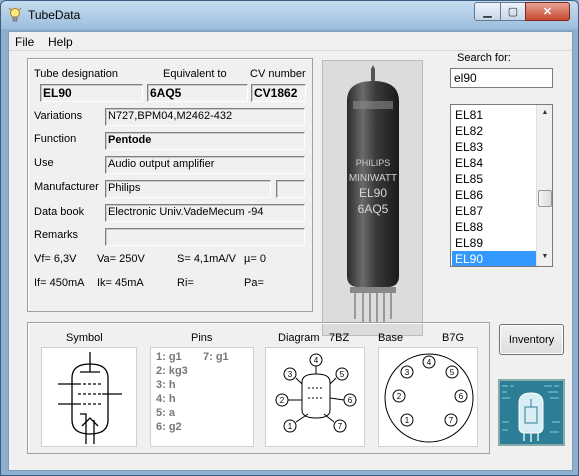  Describe the element at coordinates (205, 237) in the screenshot. I see `remarks-field` at that location.